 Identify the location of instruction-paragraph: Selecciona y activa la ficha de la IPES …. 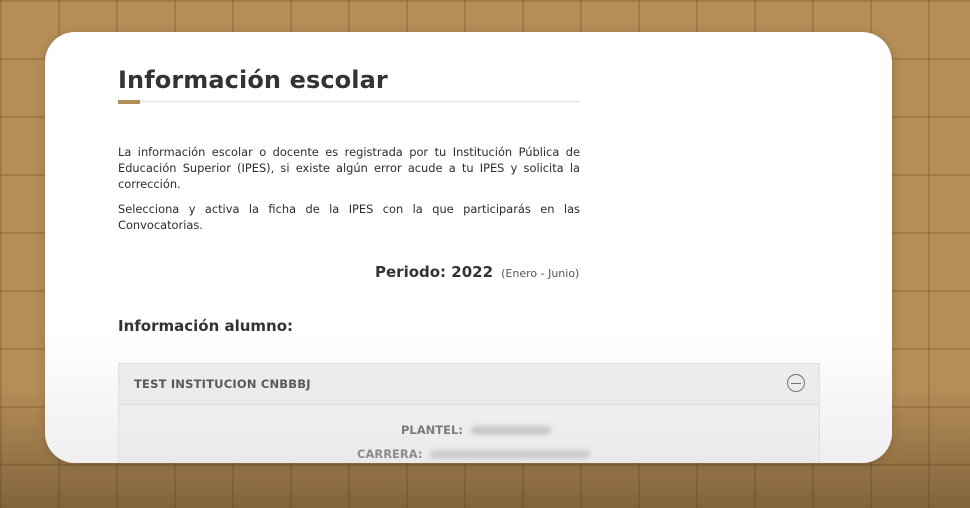
(349, 217).